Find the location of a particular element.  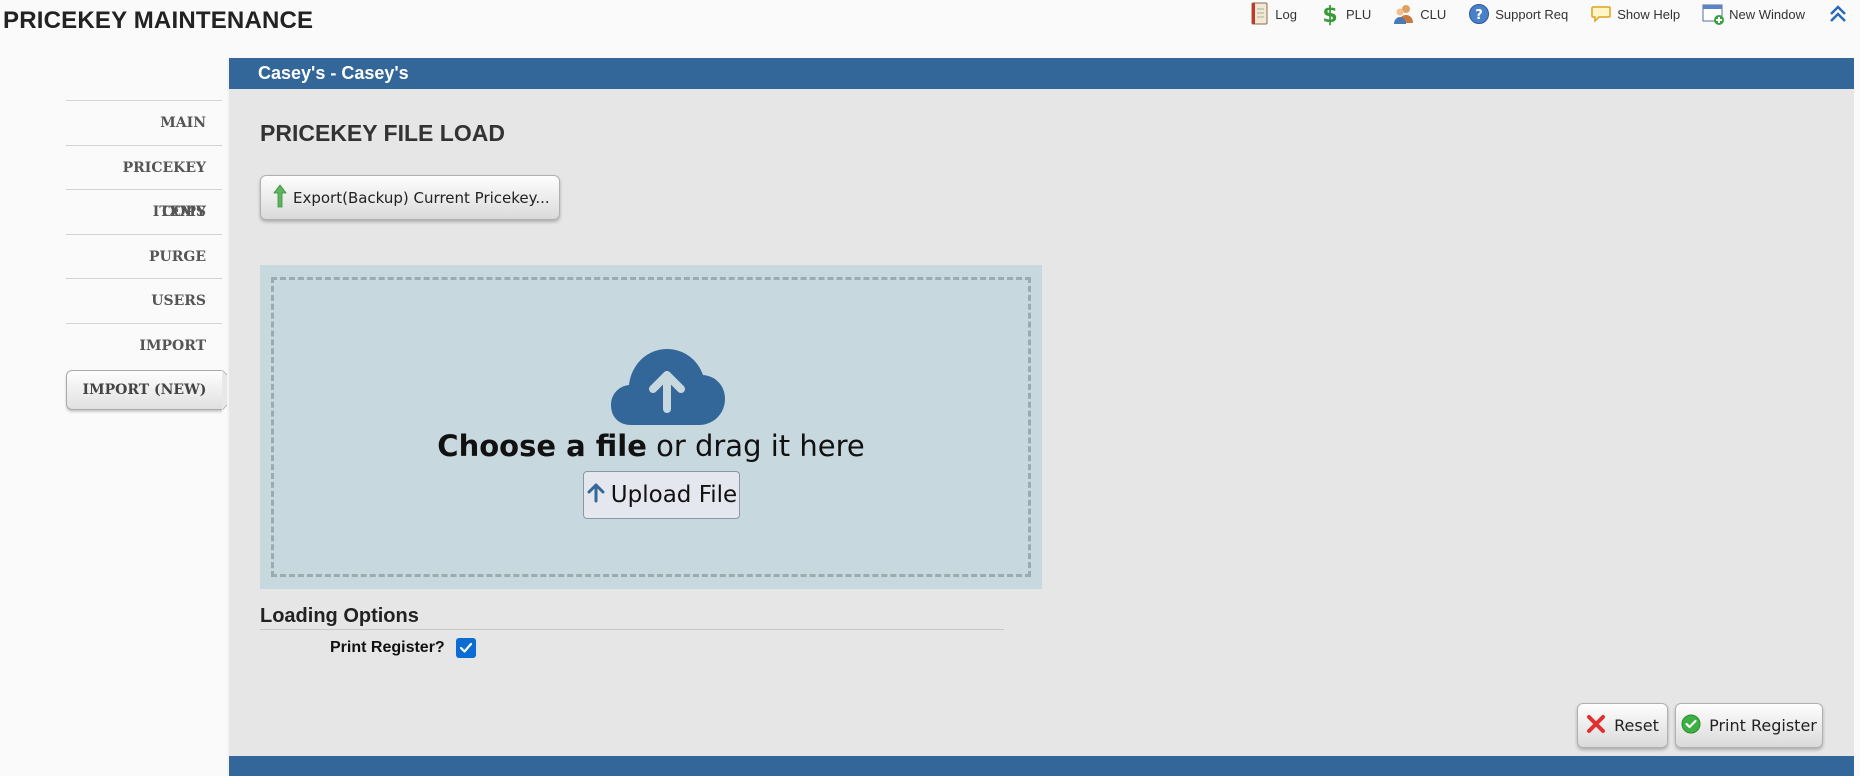

sidebar-item-copy: COPY is located at coordinates (144, 211).